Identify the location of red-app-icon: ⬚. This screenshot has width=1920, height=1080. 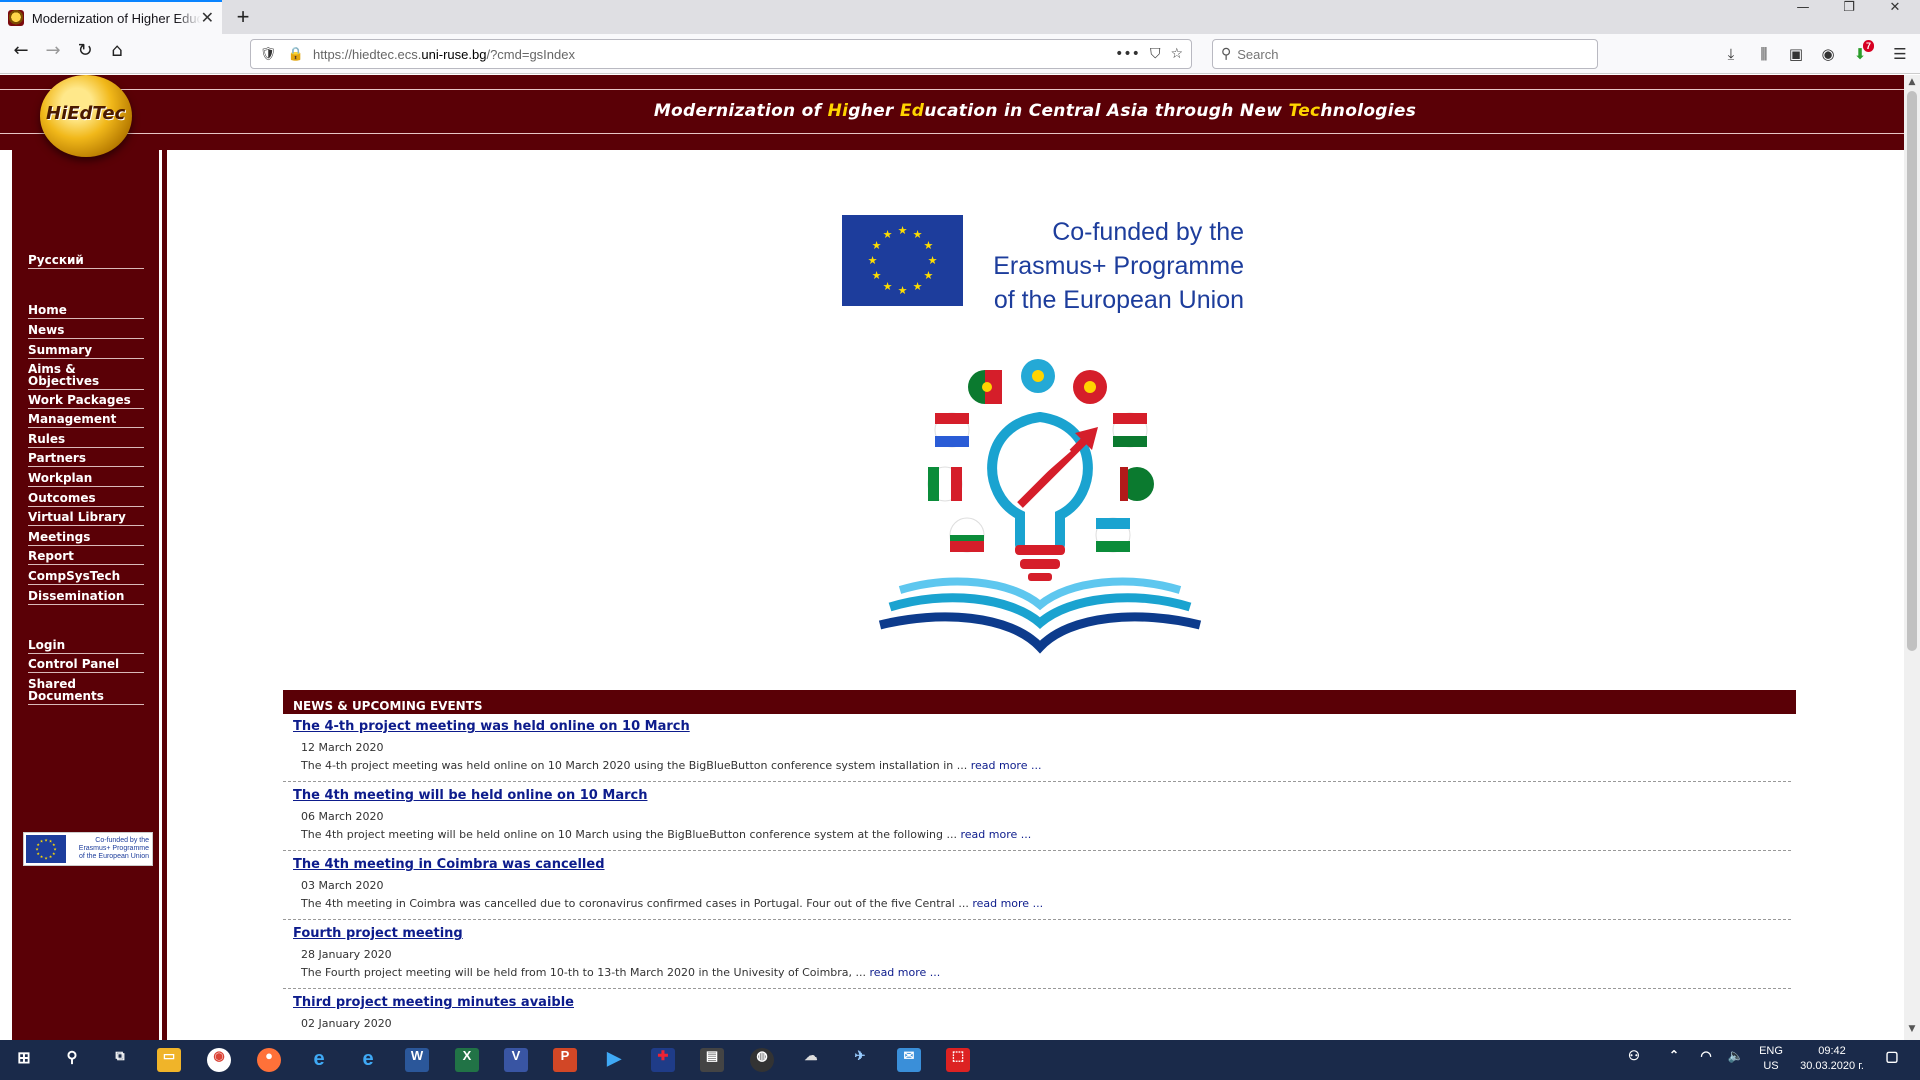
(958, 1060).